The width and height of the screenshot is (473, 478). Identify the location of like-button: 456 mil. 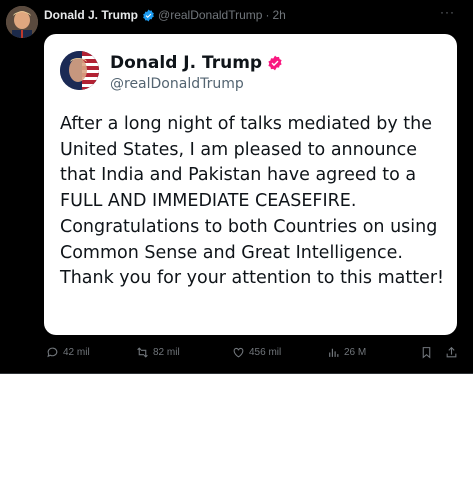
(256, 352).